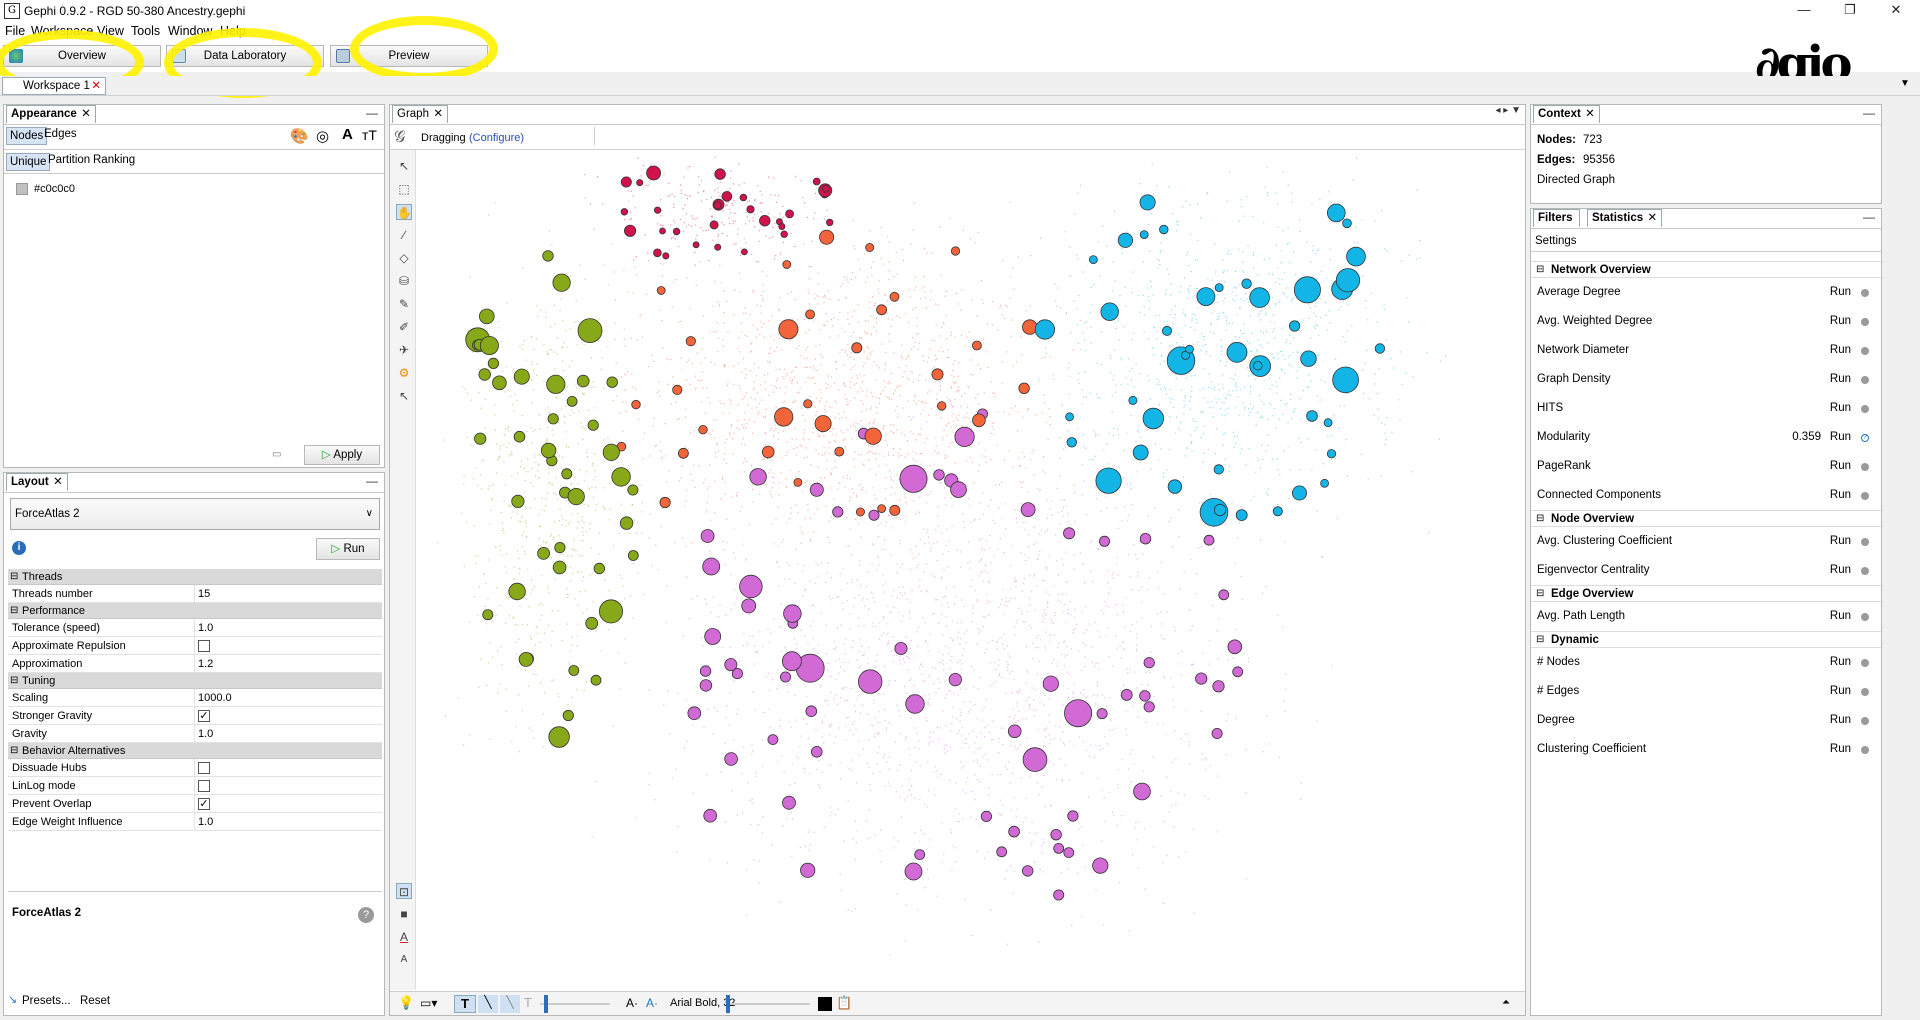  What do you see at coordinates (195, 681) in the screenshot?
I see `section-header: Tuning` at bounding box center [195, 681].